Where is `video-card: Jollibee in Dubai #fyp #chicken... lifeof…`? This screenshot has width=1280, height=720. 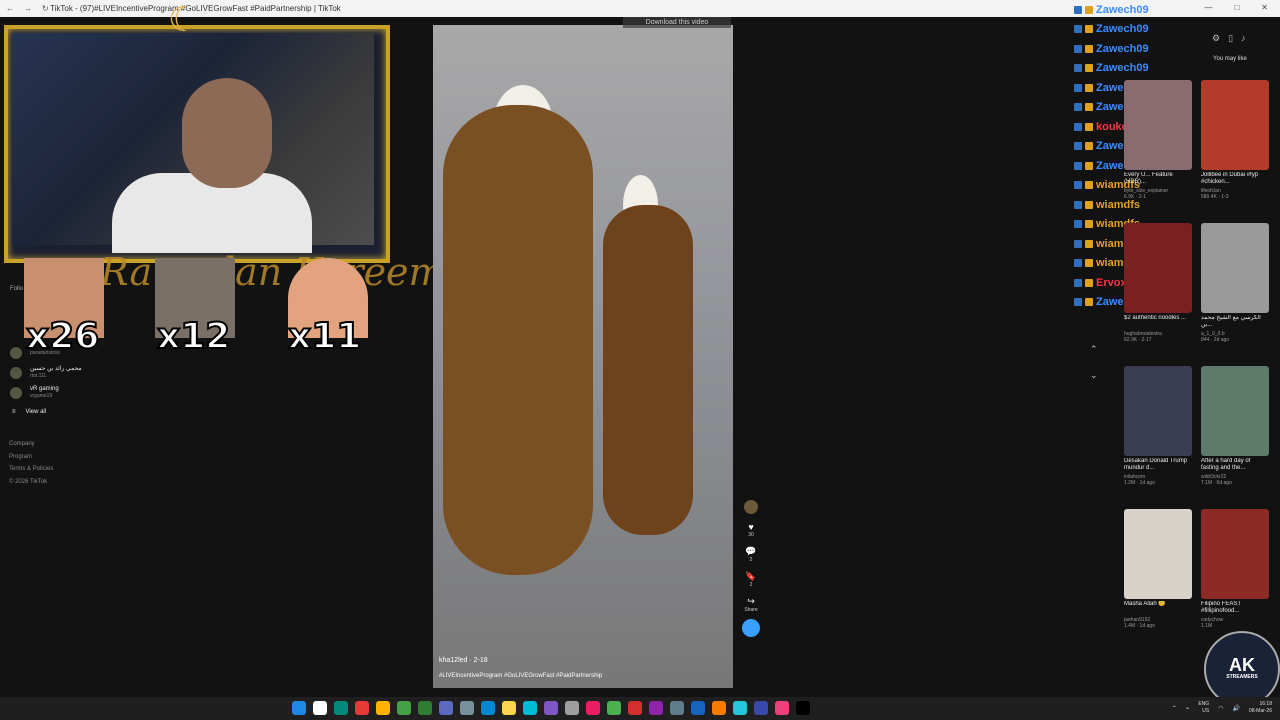 video-card: Jollibee in Dubai #fyp #chicken... lifeof… is located at coordinates (1235, 140).